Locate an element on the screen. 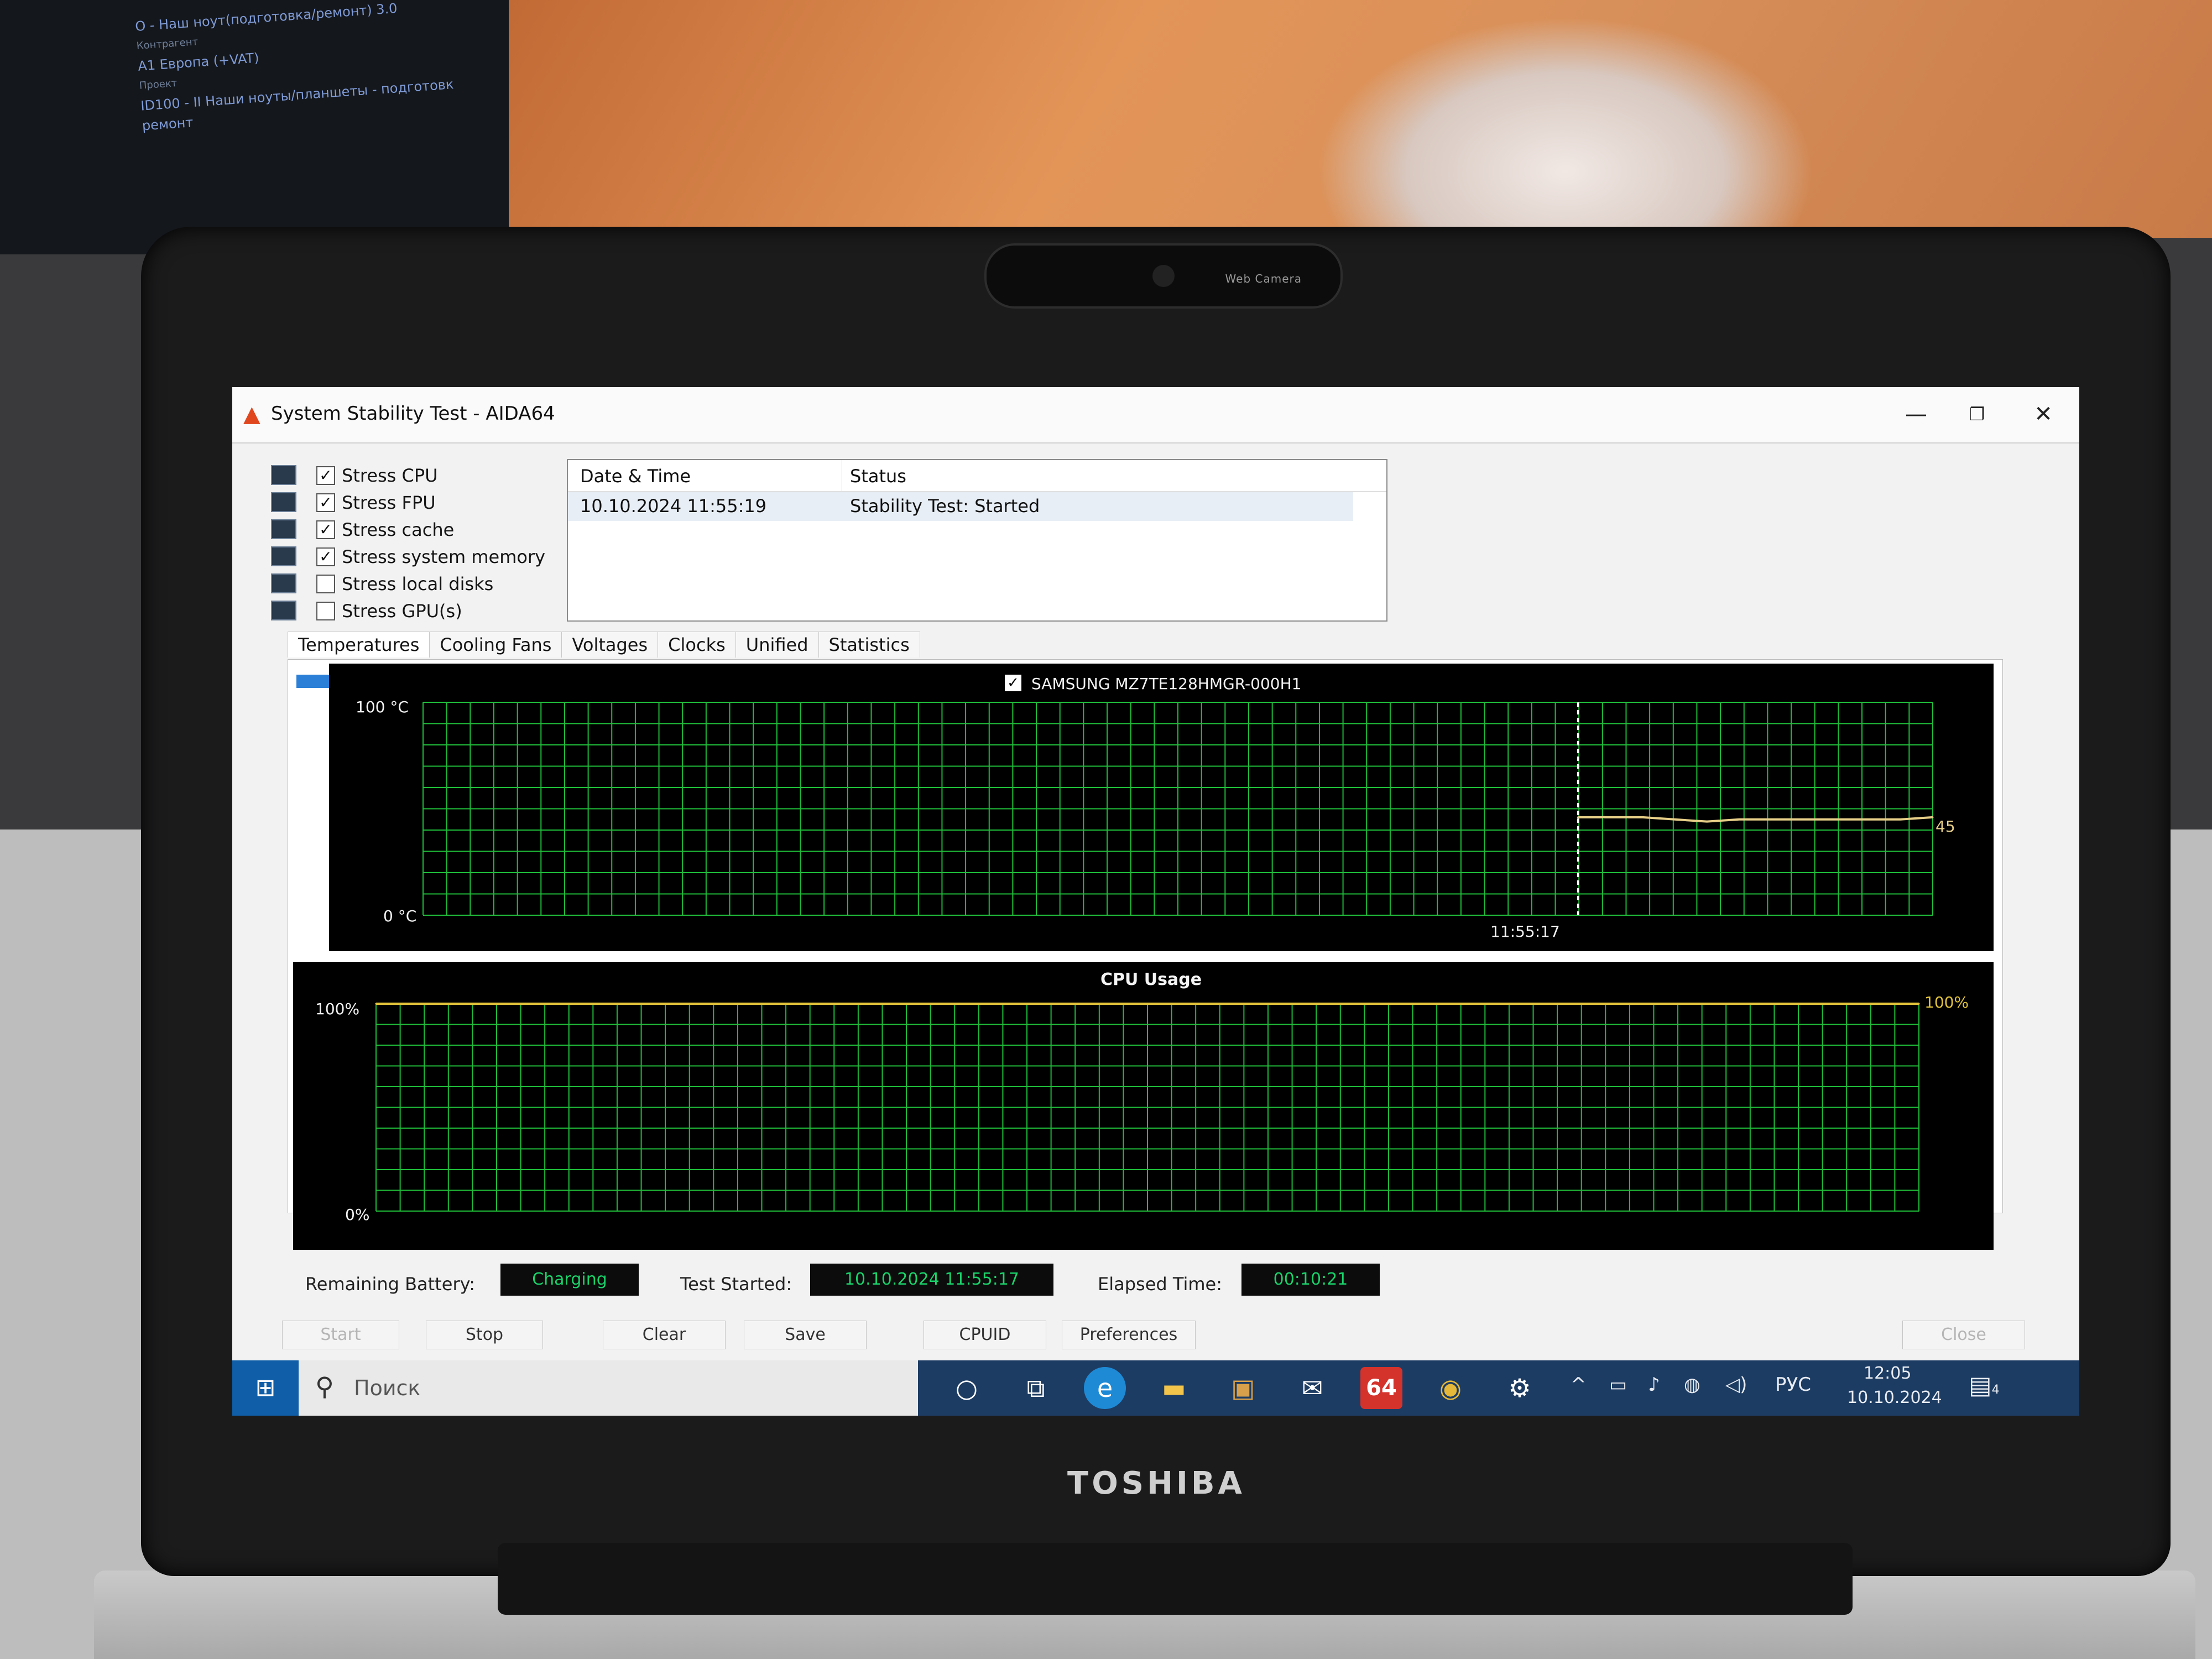  network-globe-icon: ◍ is located at coordinates (1692, 1385).